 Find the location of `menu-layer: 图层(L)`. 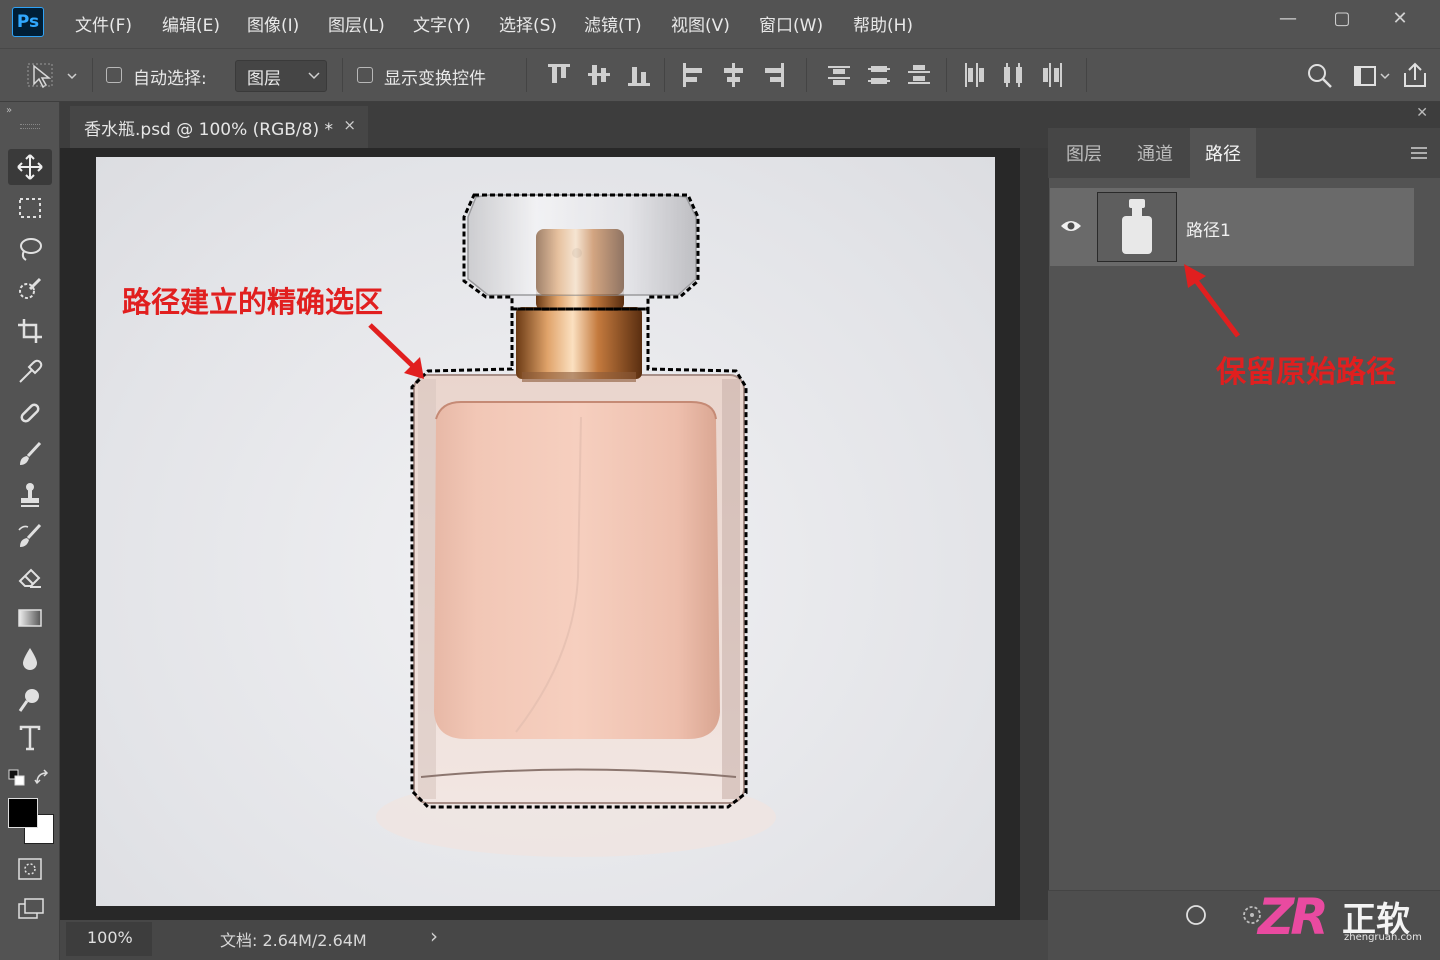

menu-layer: 图层(L) is located at coordinates (356, 23).